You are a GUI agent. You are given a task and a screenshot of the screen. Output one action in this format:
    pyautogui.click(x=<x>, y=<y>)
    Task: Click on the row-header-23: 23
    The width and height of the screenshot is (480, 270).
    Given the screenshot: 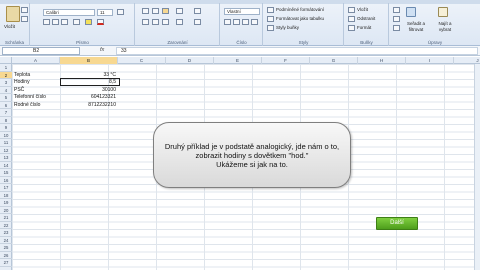 What is the action you would take?
    pyautogui.click(x=6, y=233)
    